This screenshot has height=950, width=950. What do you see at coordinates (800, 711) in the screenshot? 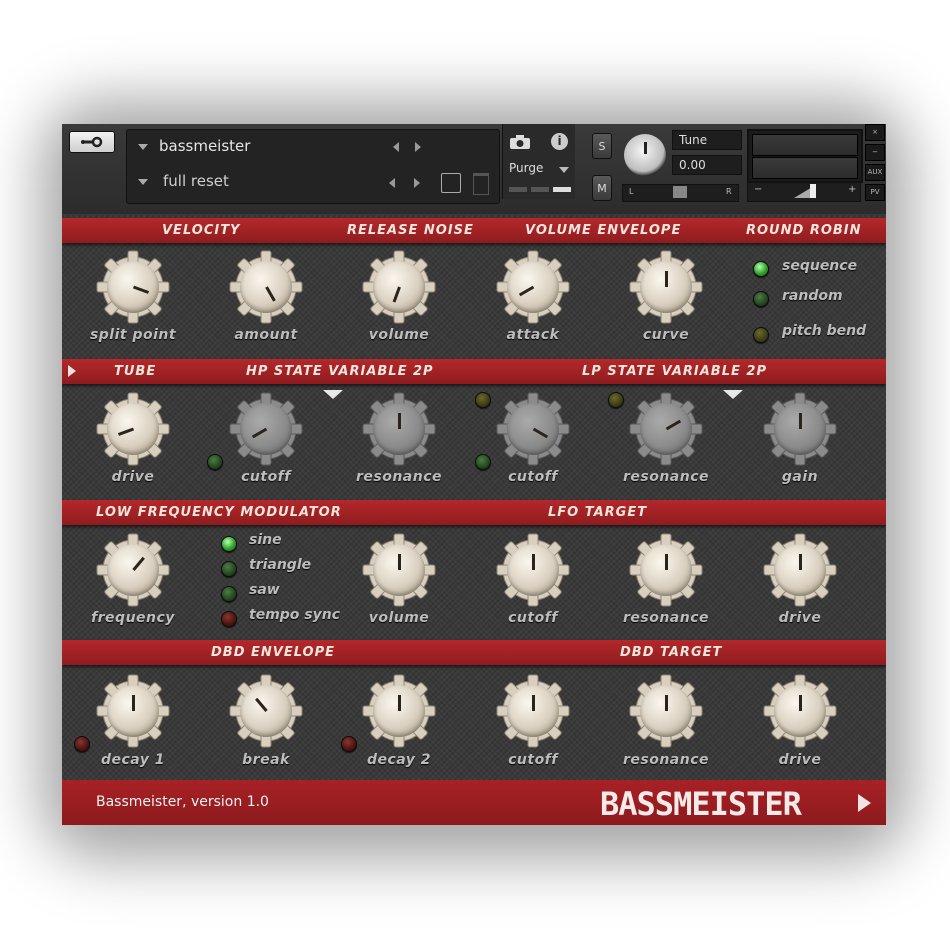
I see `dbd-drive-knob` at bounding box center [800, 711].